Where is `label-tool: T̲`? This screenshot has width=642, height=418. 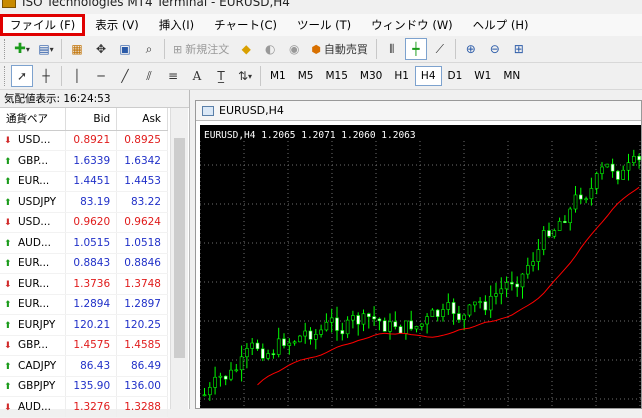 label-tool: T̲ is located at coordinates (221, 76).